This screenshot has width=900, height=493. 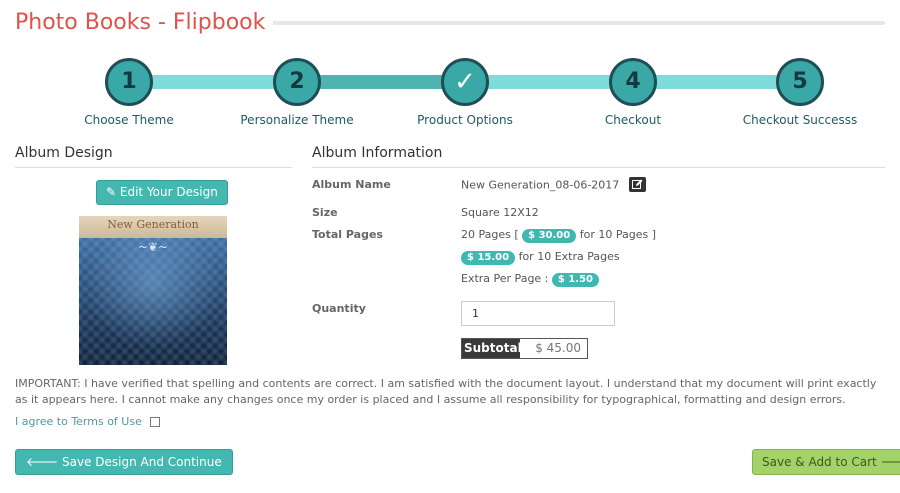 What do you see at coordinates (633, 82) in the screenshot?
I see `step-marker: 4` at bounding box center [633, 82].